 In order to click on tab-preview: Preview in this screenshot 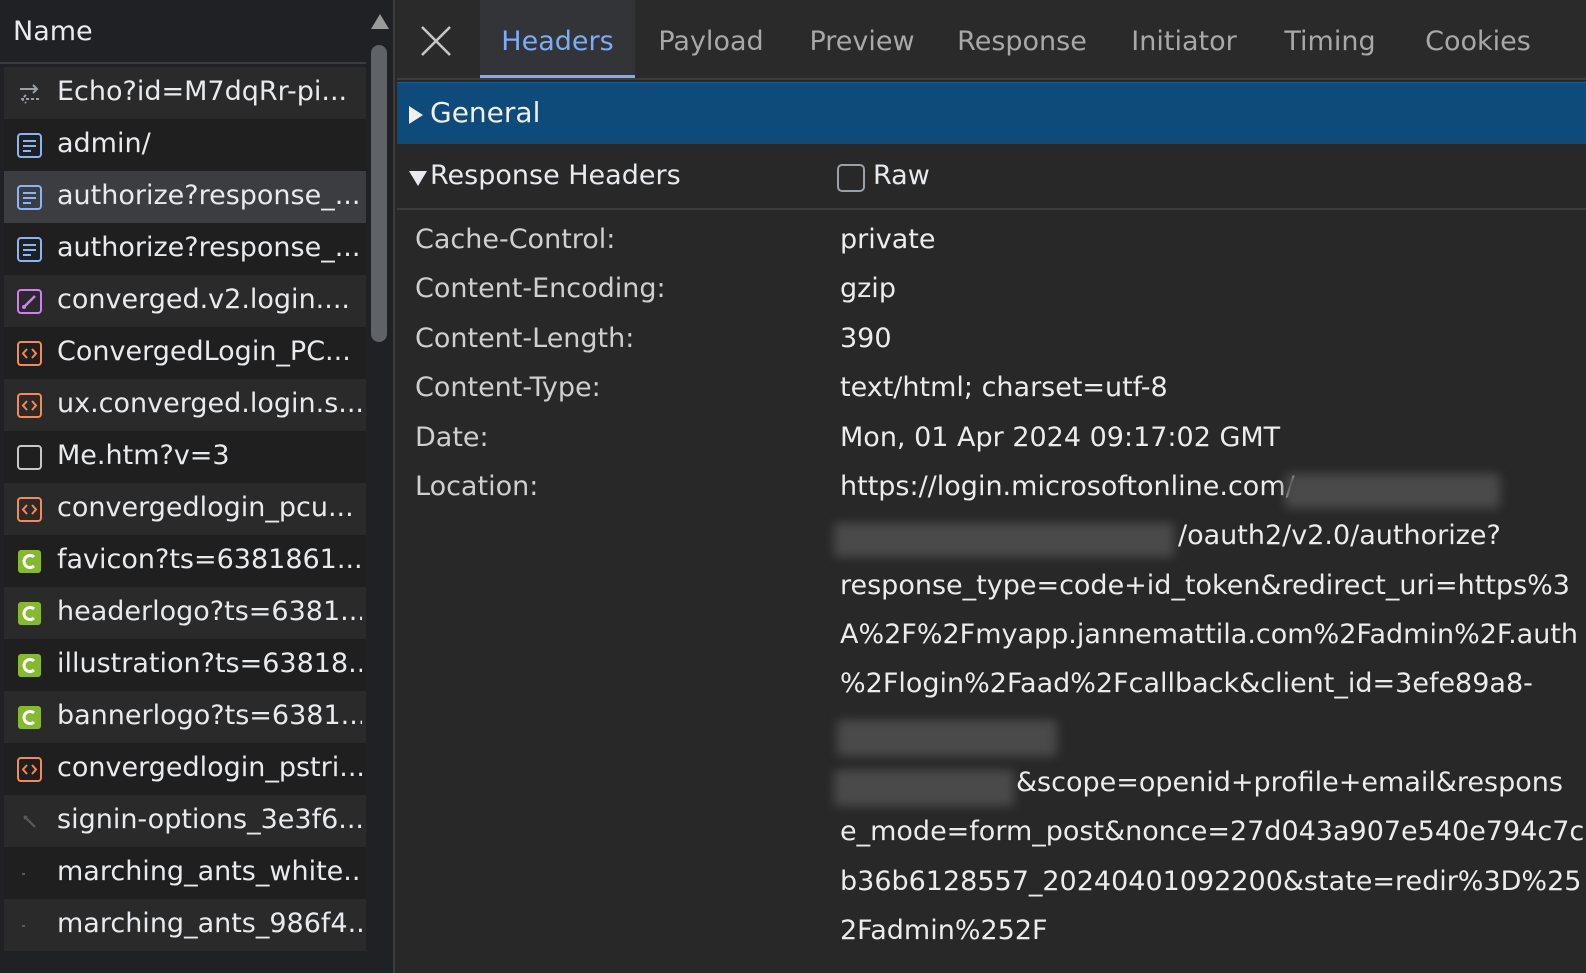, I will do `click(862, 39)`.